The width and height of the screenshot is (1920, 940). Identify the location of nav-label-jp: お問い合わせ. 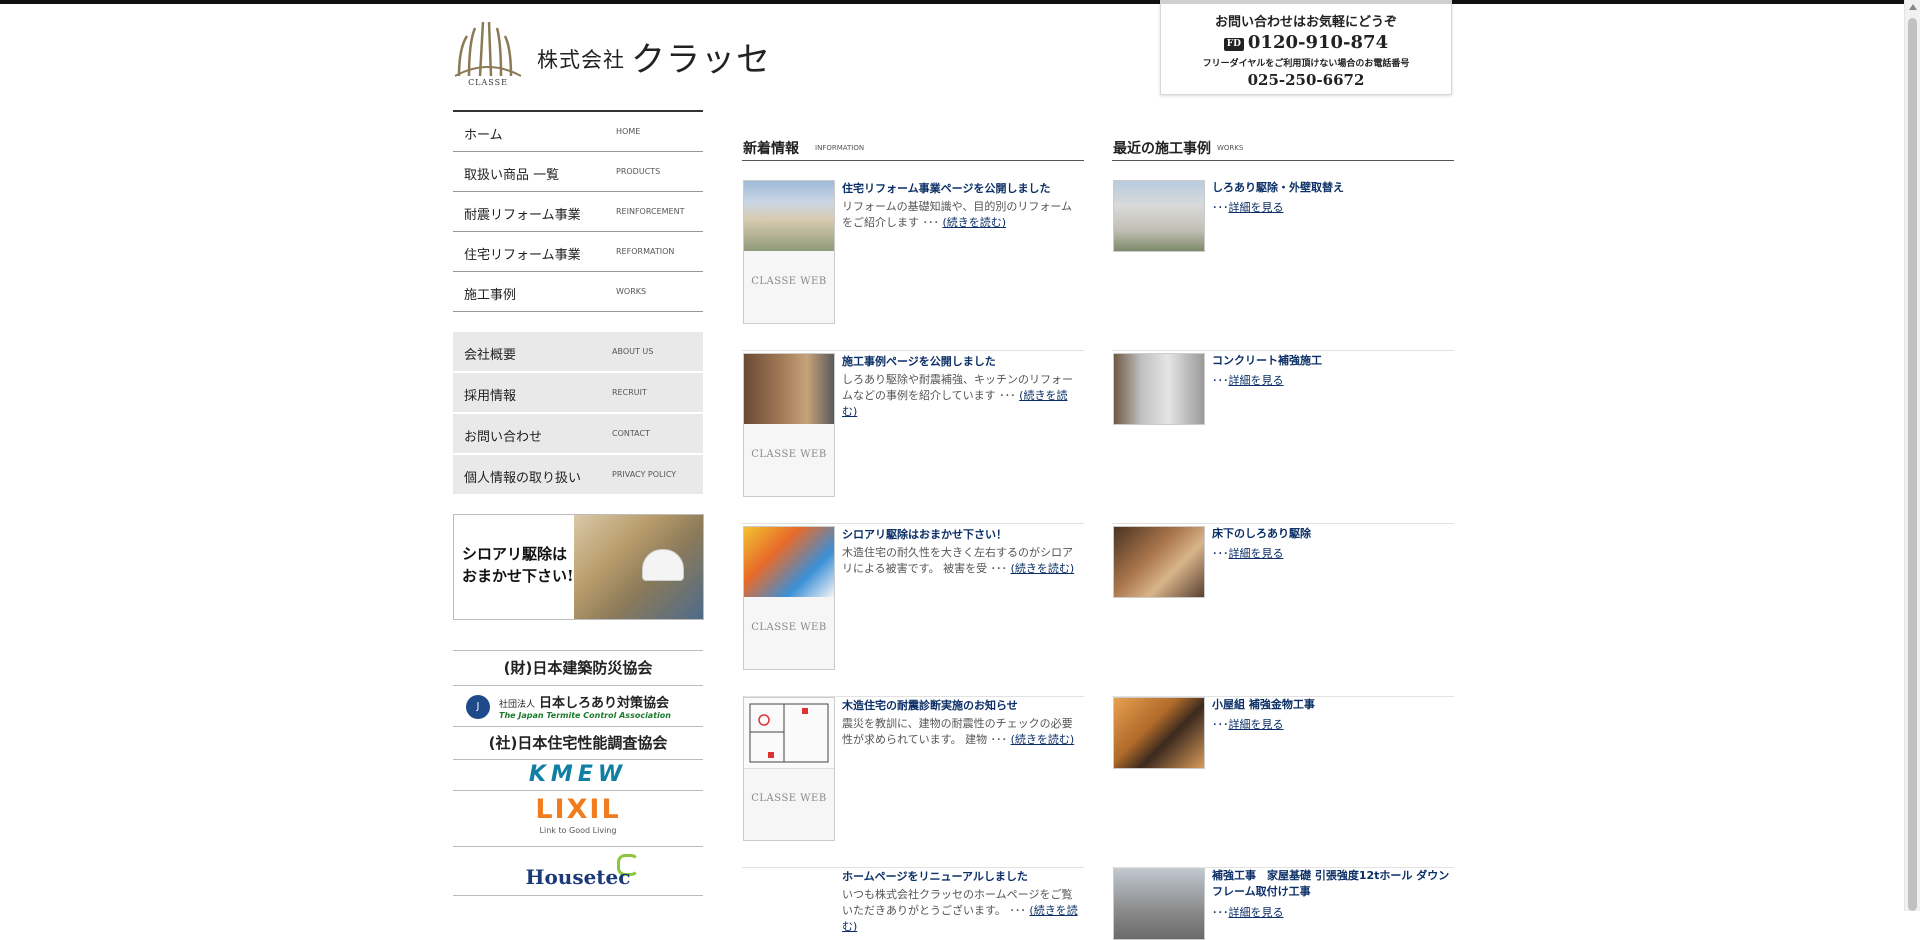
(503, 437).